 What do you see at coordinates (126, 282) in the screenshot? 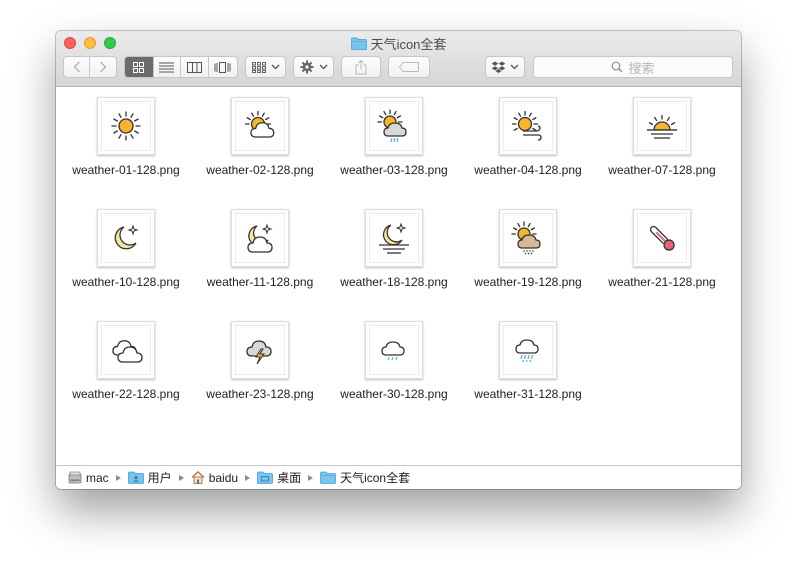
I see `file-name: weather-10-128.png` at bounding box center [126, 282].